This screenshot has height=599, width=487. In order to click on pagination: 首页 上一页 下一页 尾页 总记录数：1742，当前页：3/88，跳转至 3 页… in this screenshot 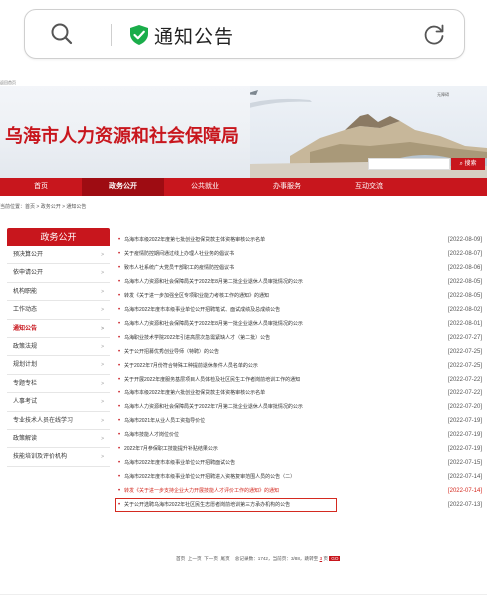, I will do `click(258, 559)`.